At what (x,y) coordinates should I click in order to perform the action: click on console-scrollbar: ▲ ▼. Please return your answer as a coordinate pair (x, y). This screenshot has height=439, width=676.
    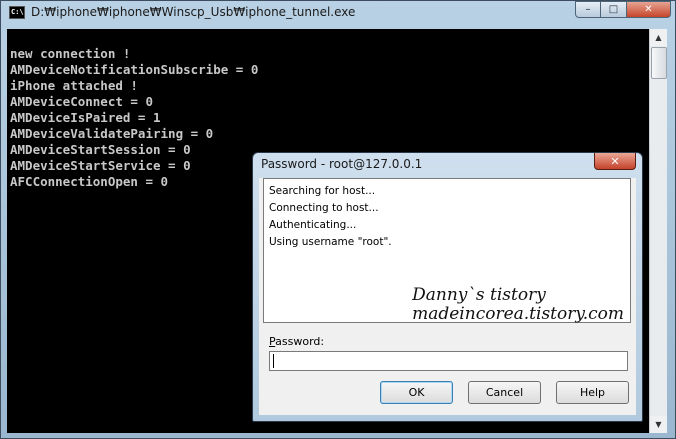
    Looking at the image, I should click on (658, 231).